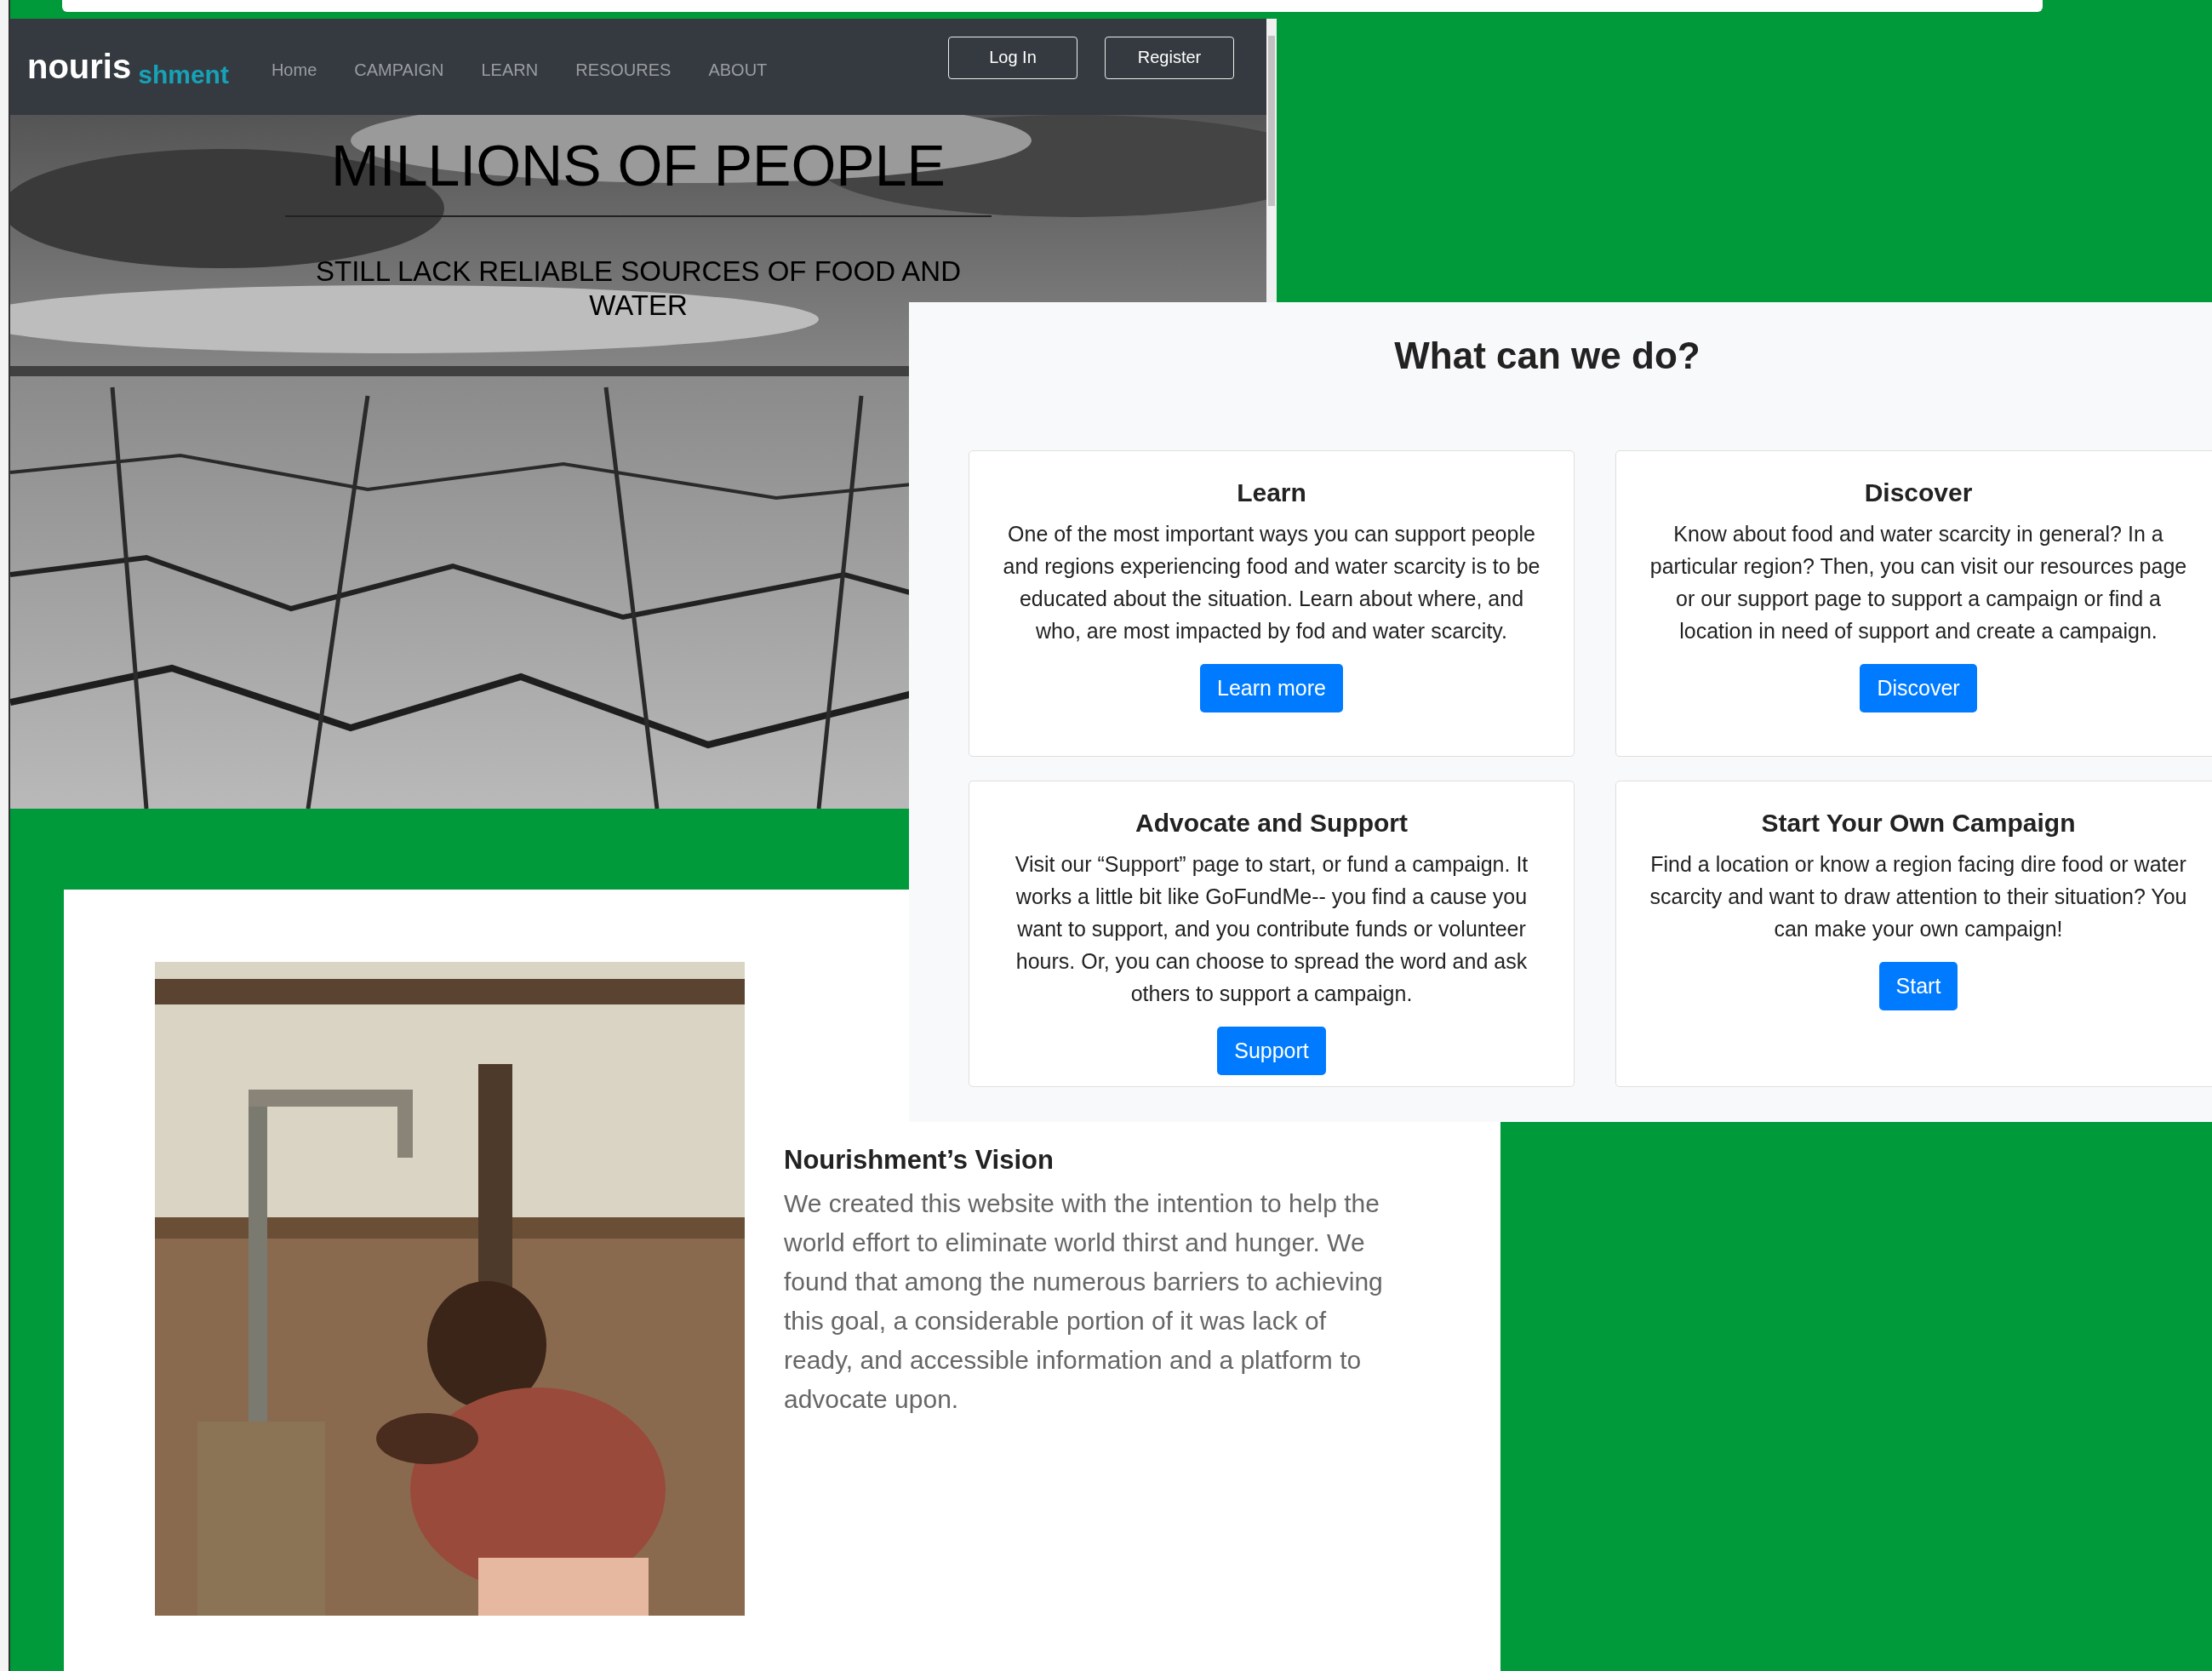  Describe the element at coordinates (399, 70) in the screenshot. I see `nav-link: CAMPAIGN` at that location.